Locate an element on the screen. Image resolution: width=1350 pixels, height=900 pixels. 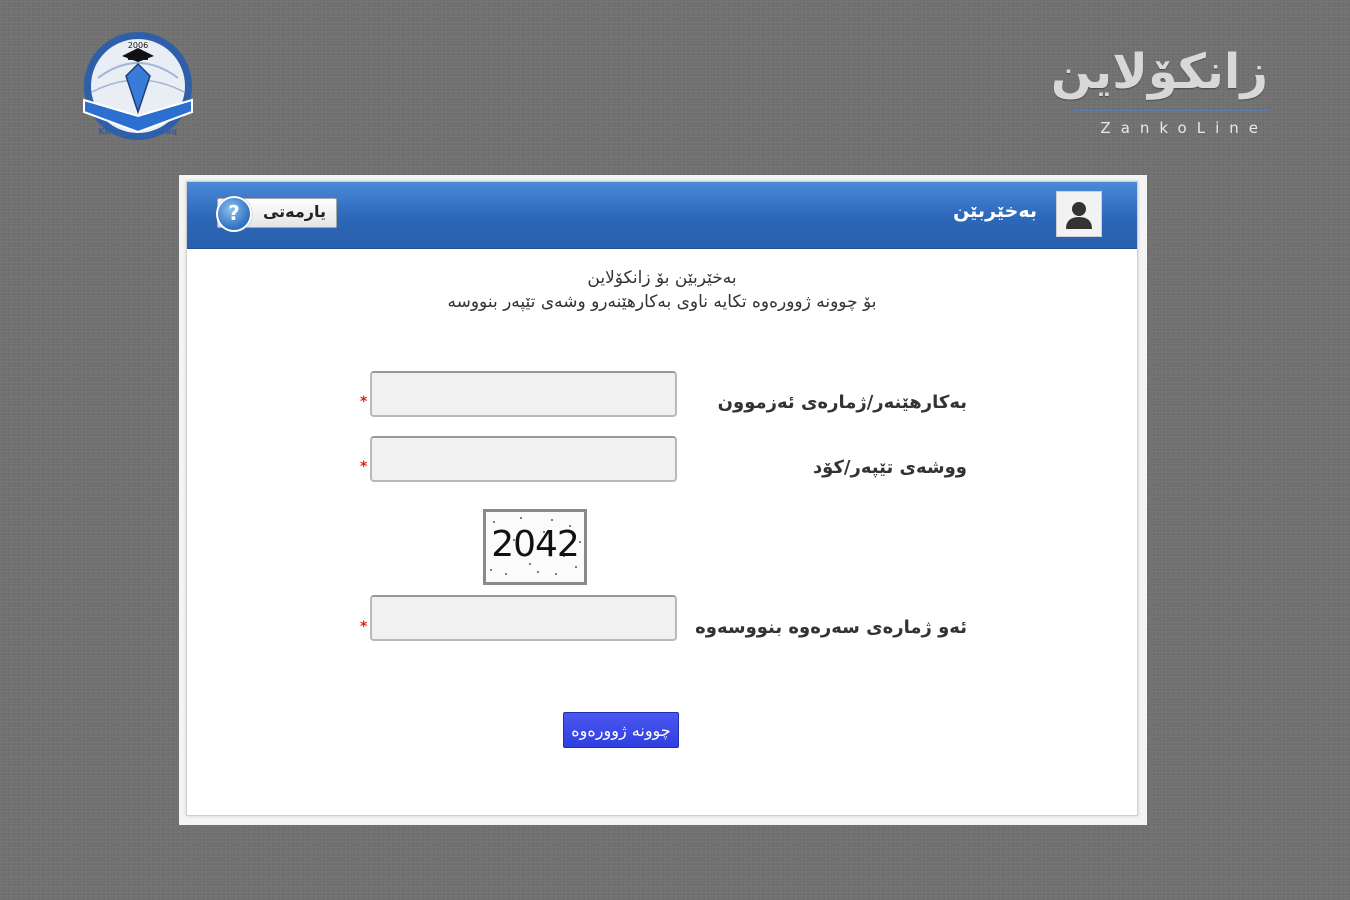
logo-year: 2006 is located at coordinates (138, 45).